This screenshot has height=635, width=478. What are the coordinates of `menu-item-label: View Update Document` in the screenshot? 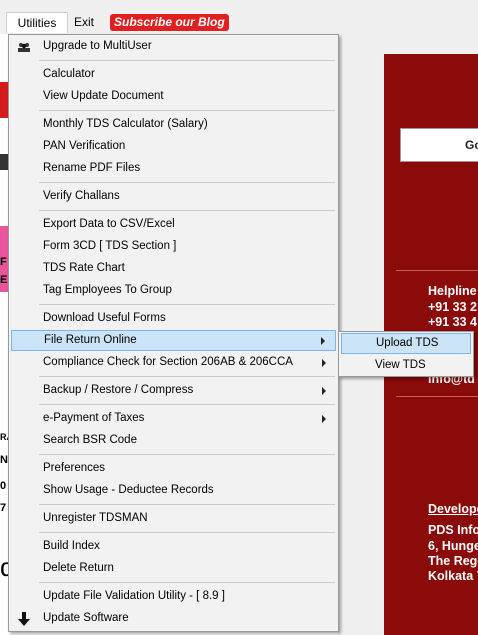 It's located at (103, 96).